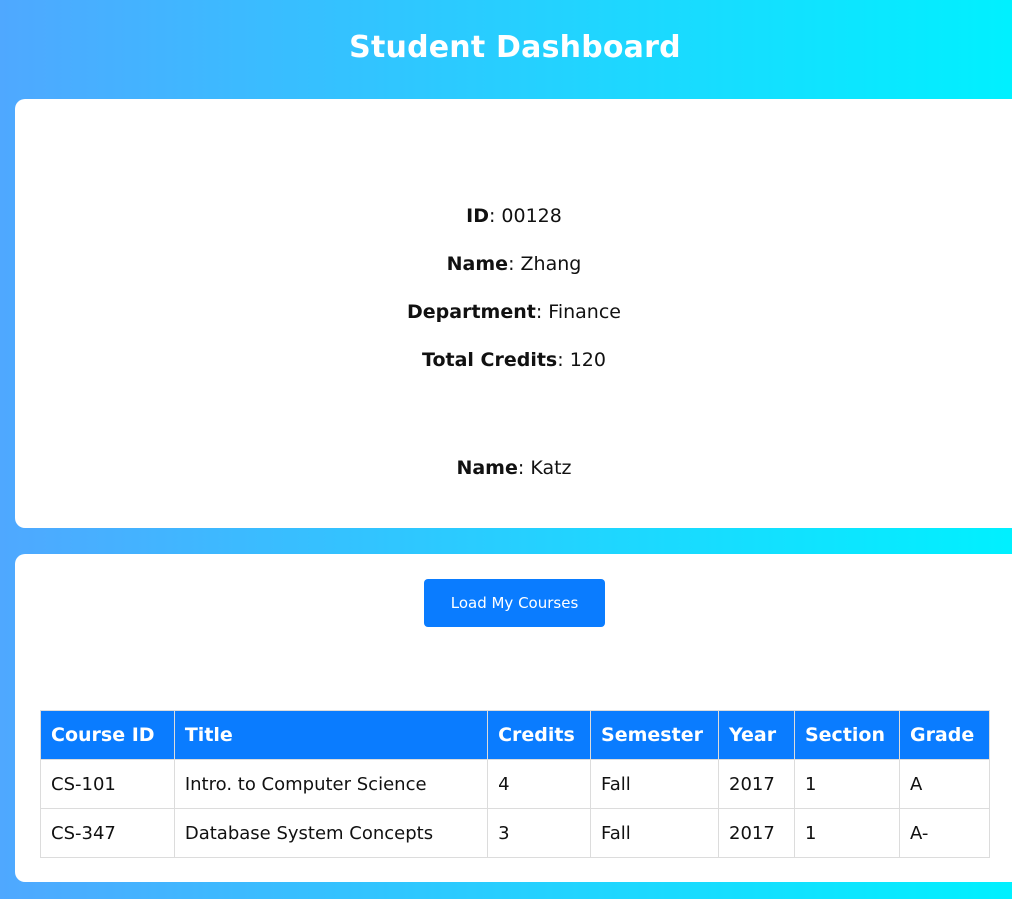 This screenshot has height=899, width=1012. I want to click on student-department-label: Department, so click(471, 312).